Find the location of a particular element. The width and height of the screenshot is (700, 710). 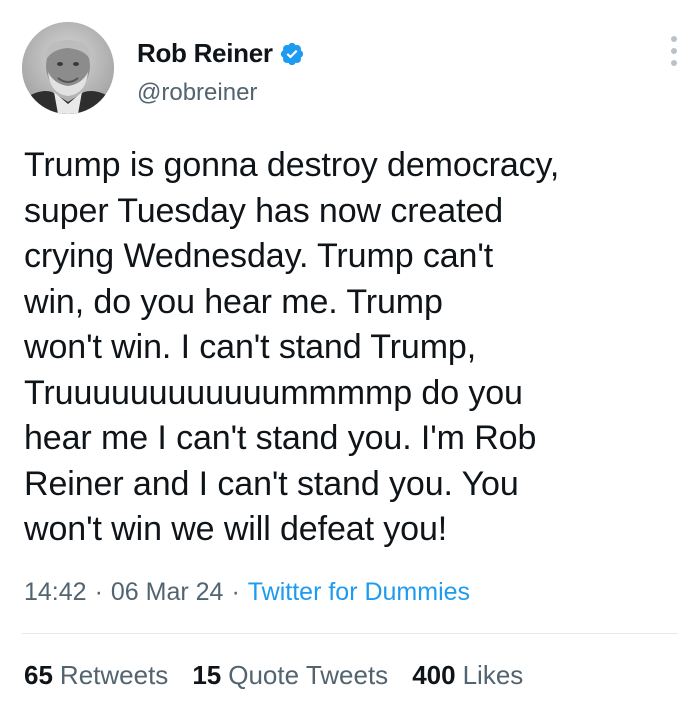

quote-tweets-count: 15 is located at coordinates (207, 675).